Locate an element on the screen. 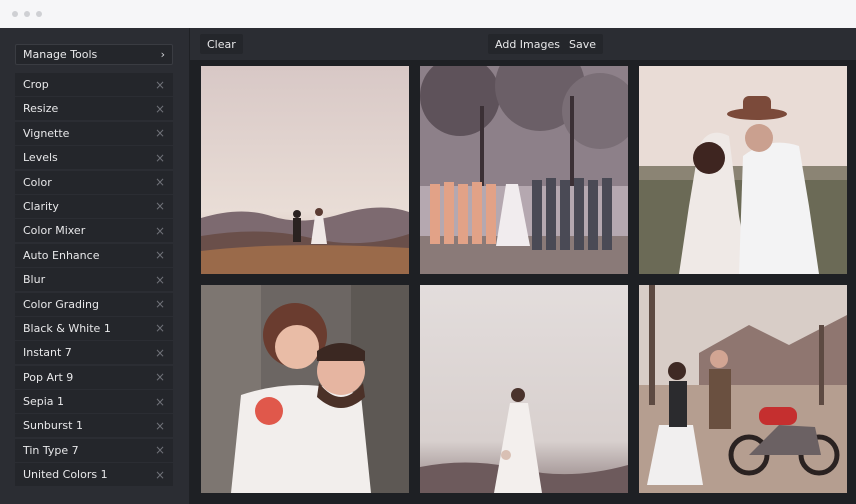  window-controls is located at coordinates (27, 14).